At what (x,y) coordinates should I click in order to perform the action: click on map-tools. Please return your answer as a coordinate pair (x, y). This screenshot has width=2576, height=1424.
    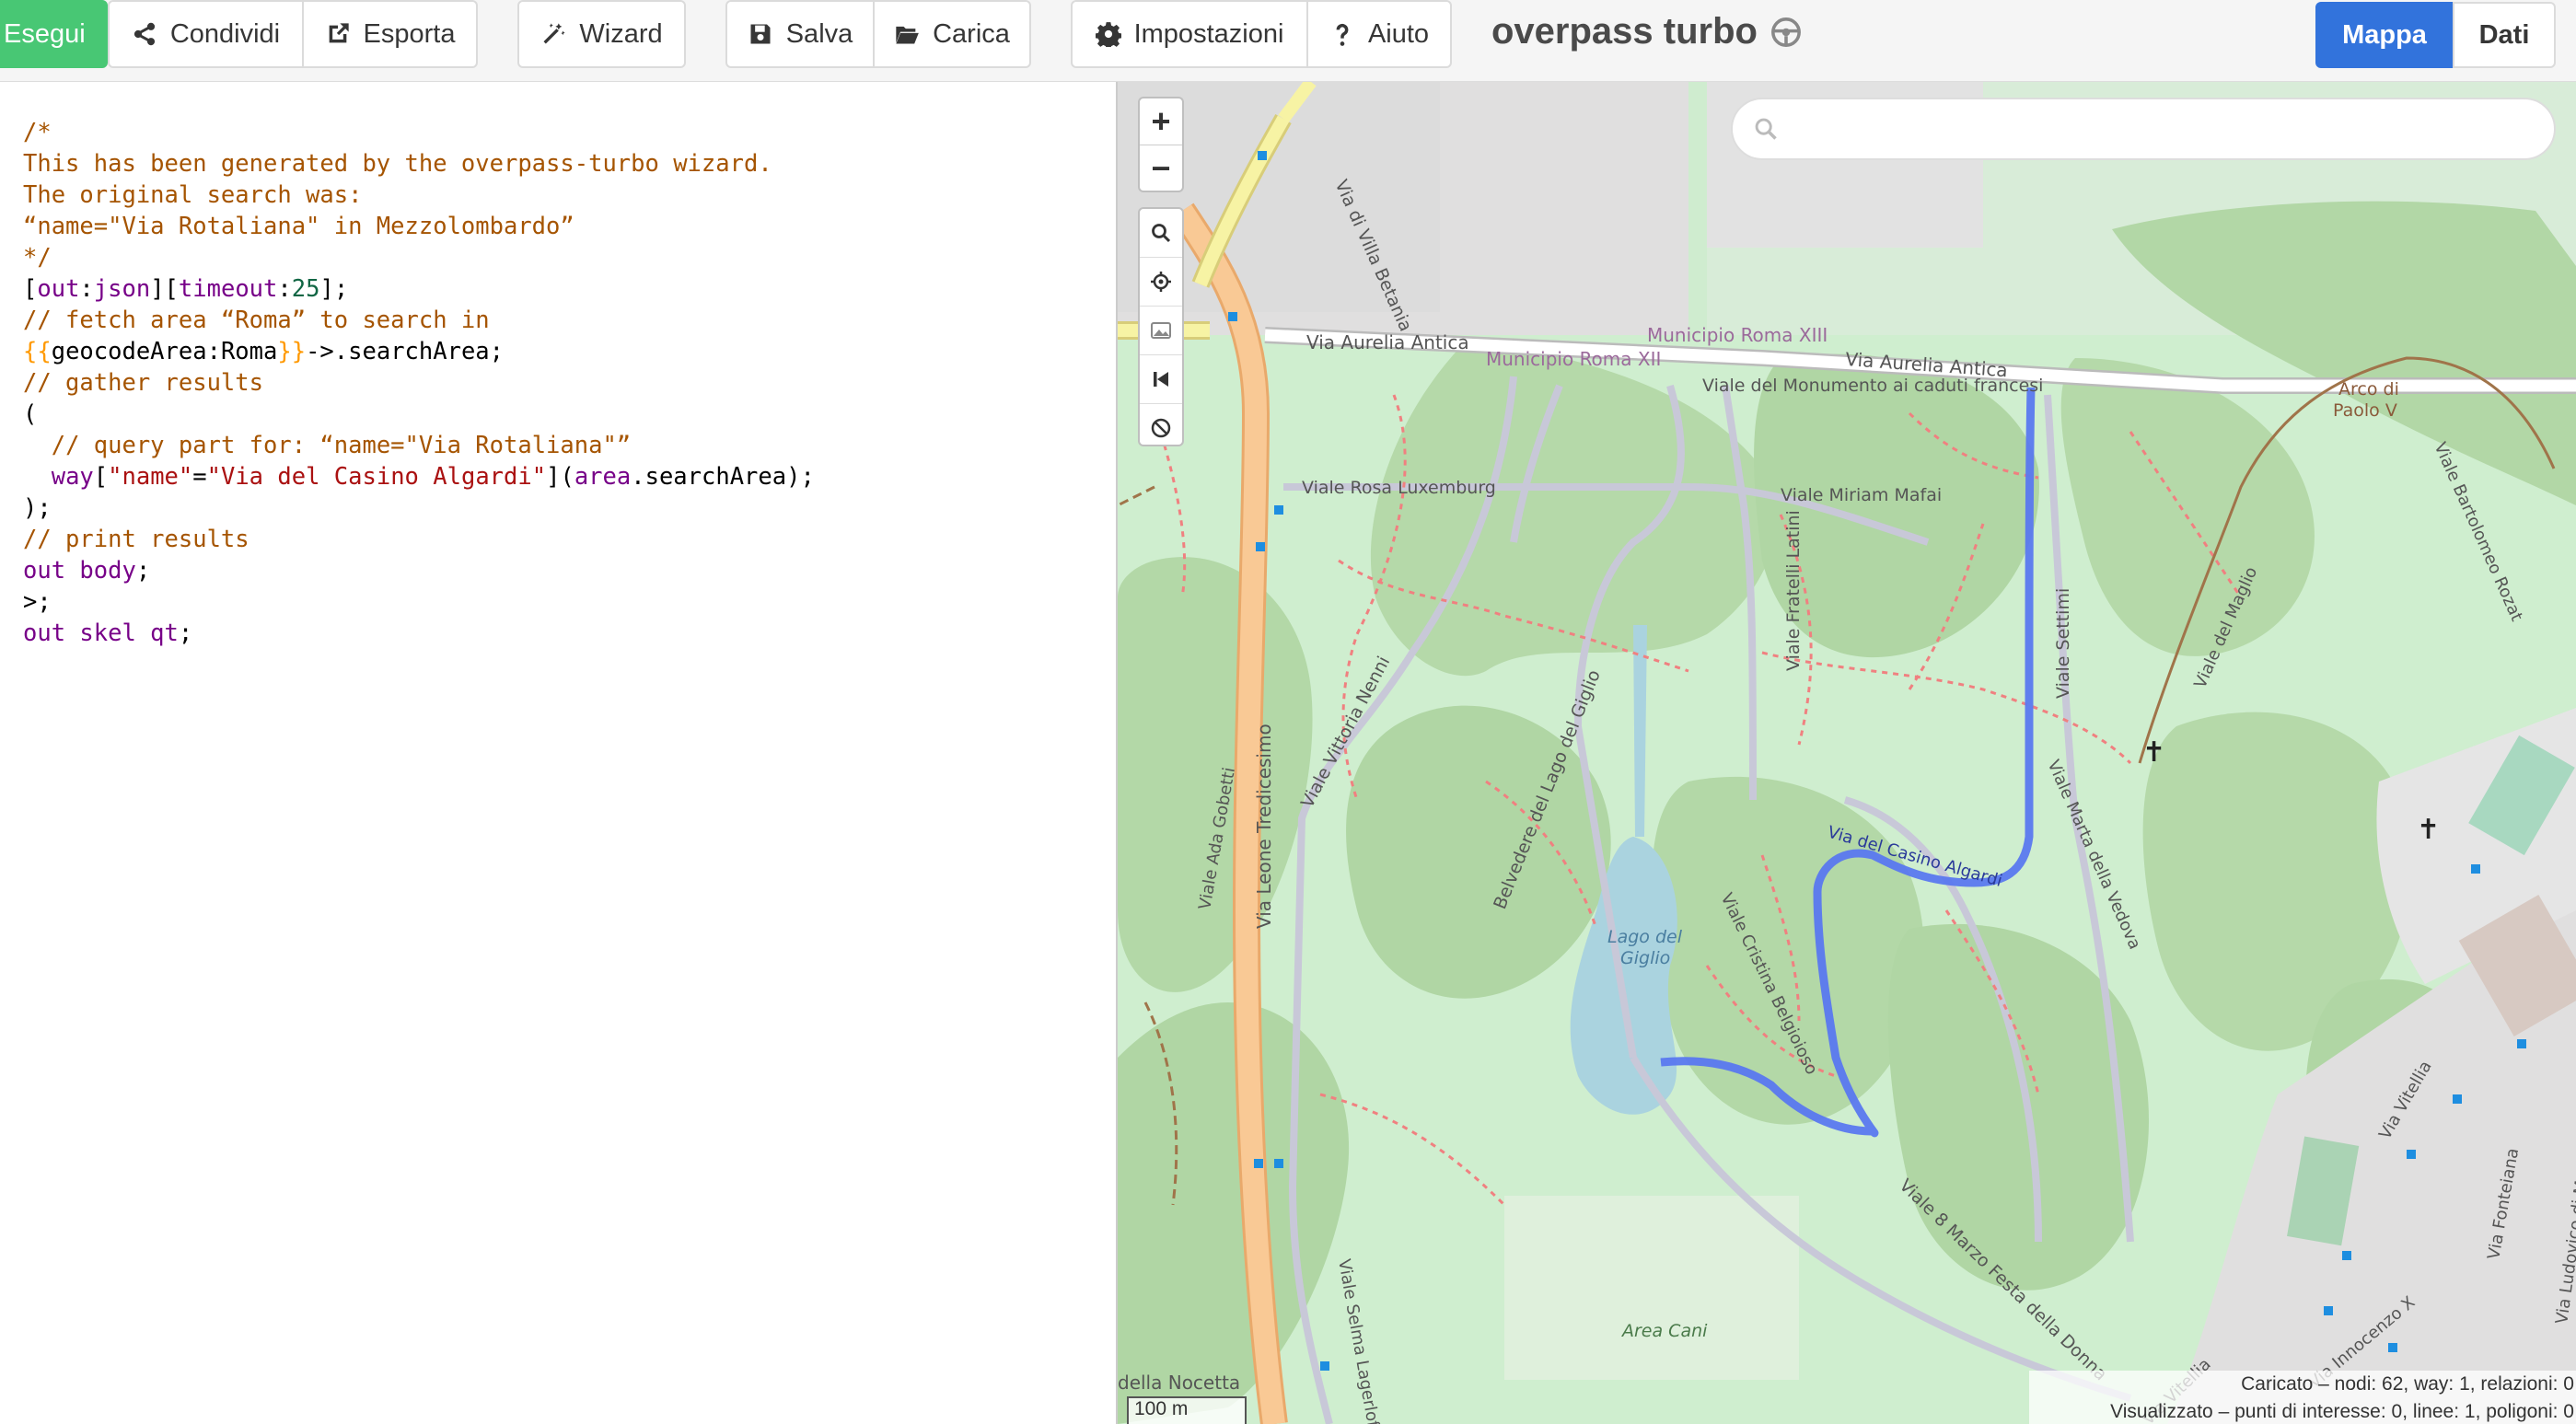
    Looking at the image, I should click on (1161, 326).